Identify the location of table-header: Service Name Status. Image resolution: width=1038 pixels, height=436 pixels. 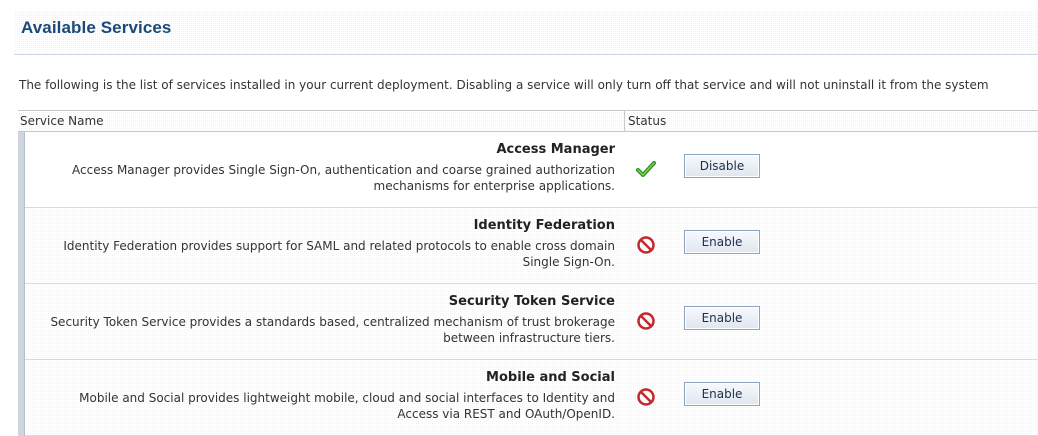
(528, 121).